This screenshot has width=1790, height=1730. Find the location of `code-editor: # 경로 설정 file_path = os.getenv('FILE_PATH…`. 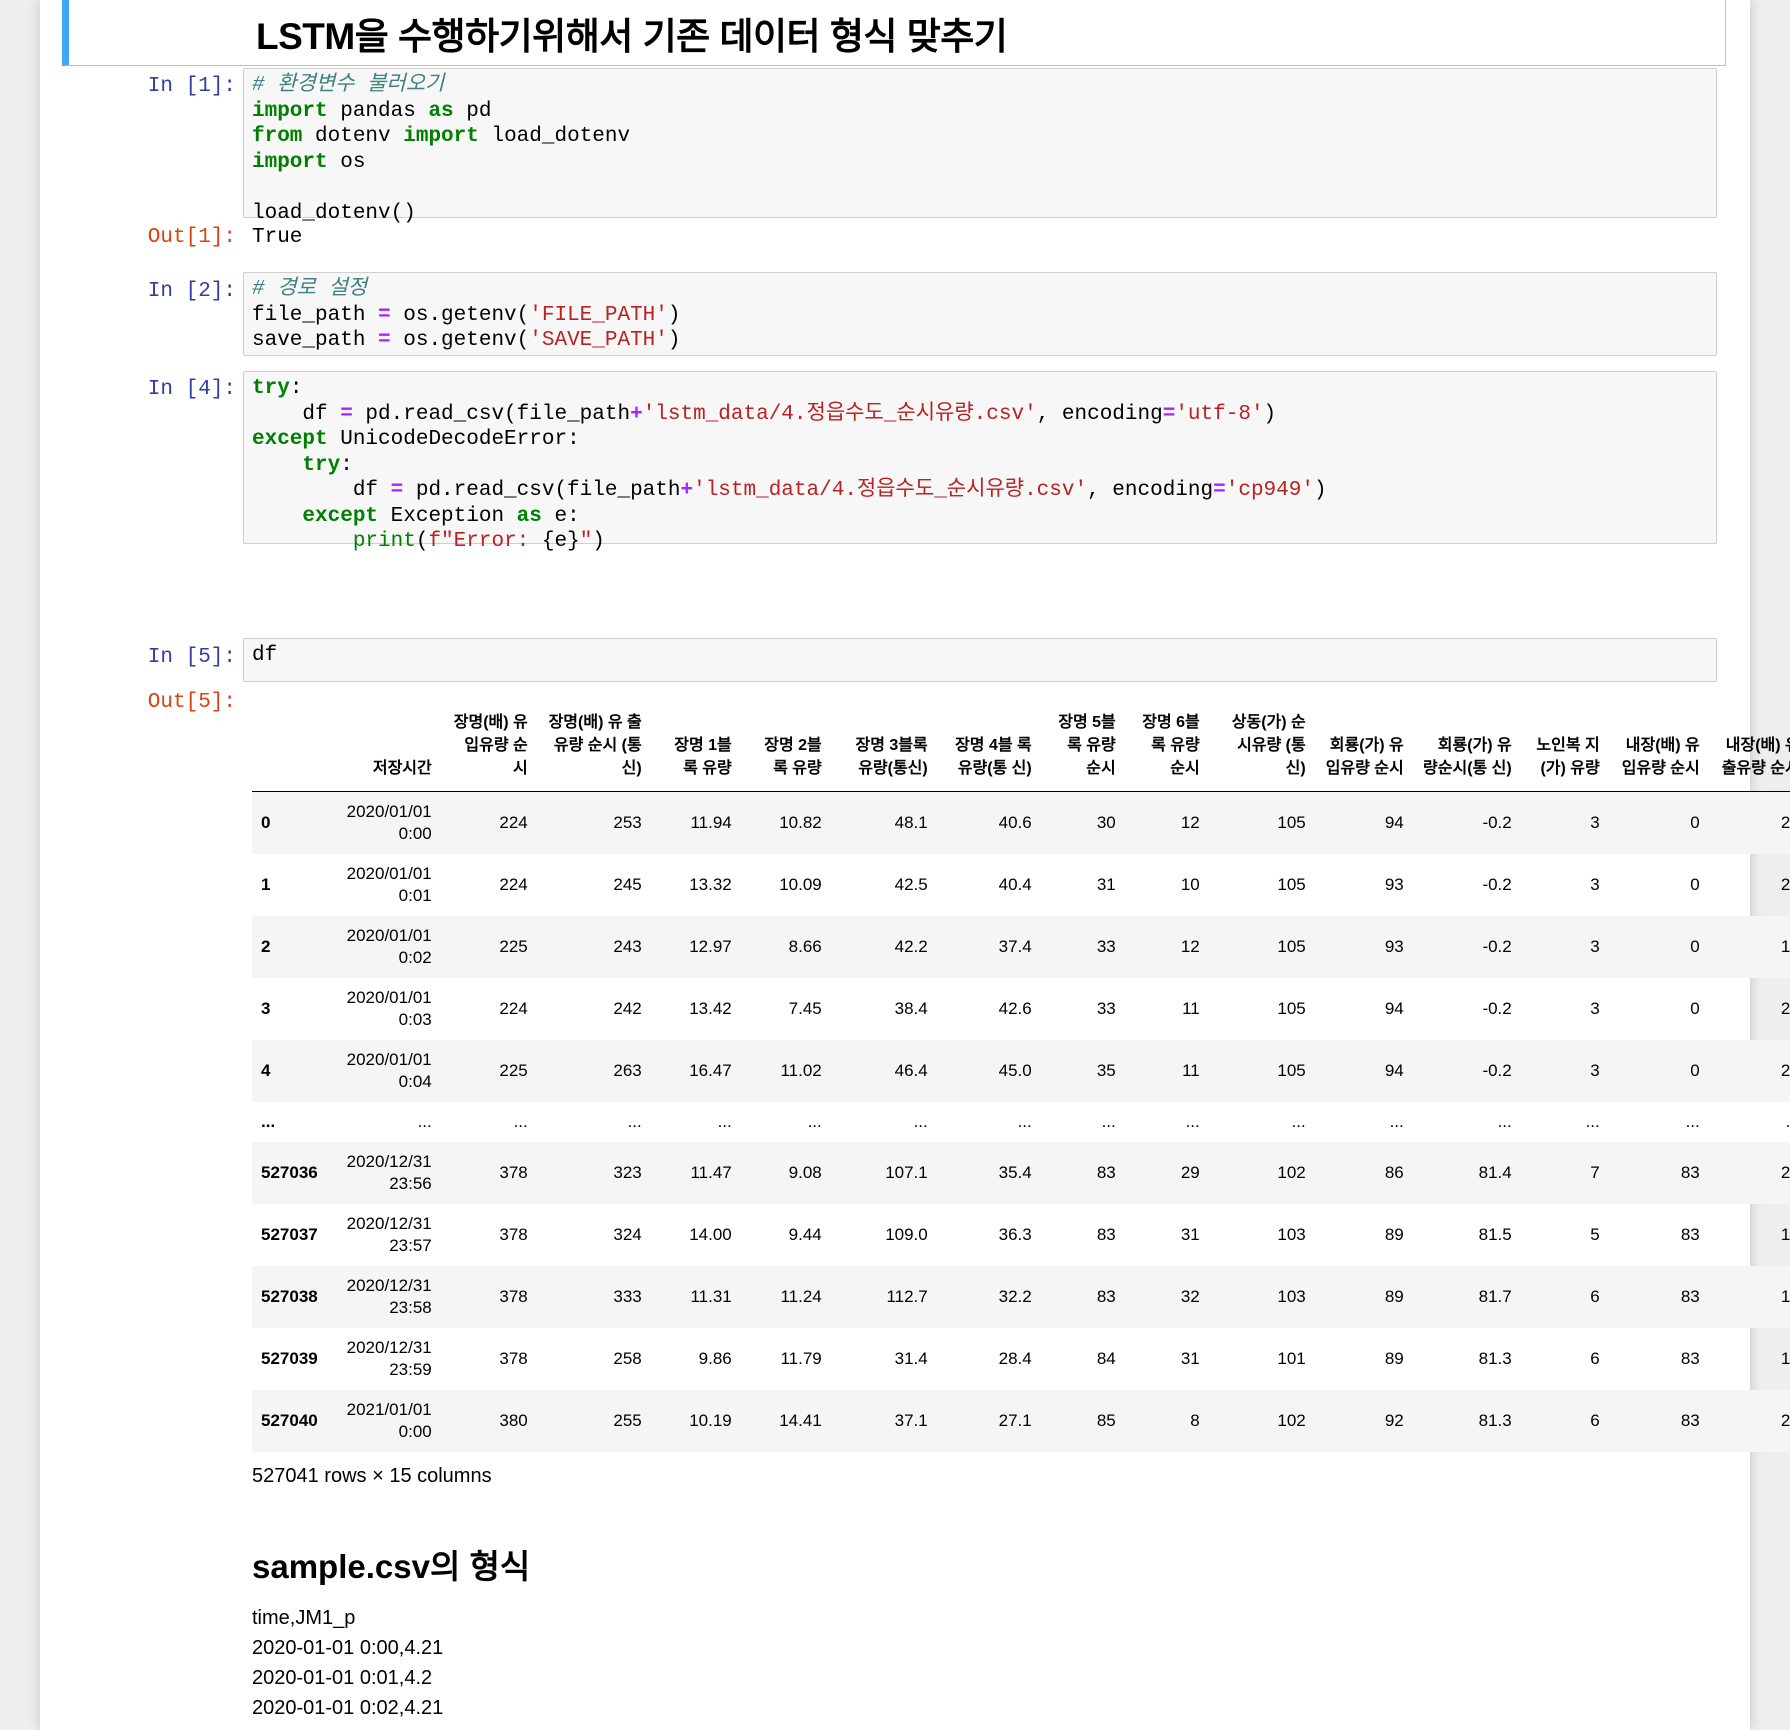

code-editor: # 경로 설정 file_path = os.getenv('FILE_PATH… is located at coordinates (980, 313).